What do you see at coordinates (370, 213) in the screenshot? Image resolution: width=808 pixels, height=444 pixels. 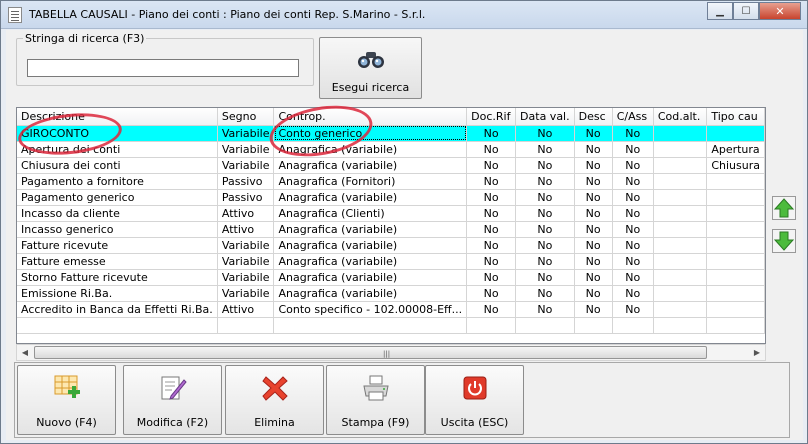 I see `cell-controp: Anagrafica (Clienti)` at bounding box center [370, 213].